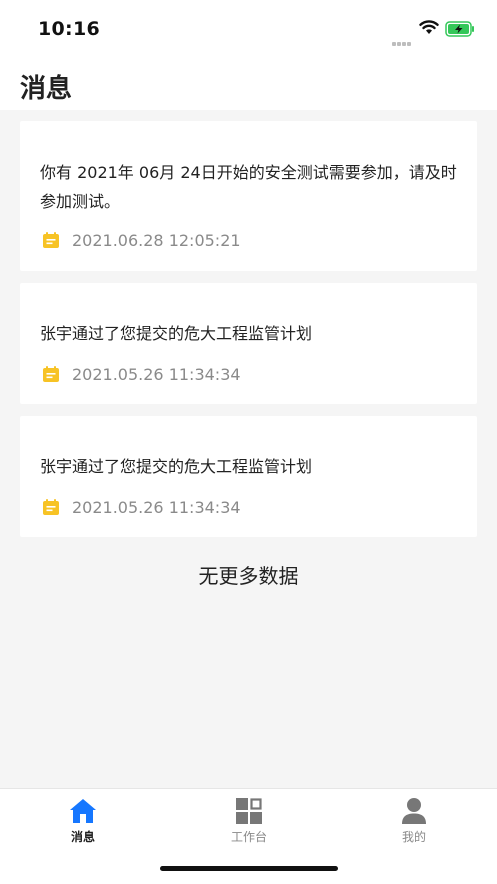 The width and height of the screenshot is (497, 884). What do you see at coordinates (82, 837) in the screenshot?
I see `tab-label: 消息` at bounding box center [82, 837].